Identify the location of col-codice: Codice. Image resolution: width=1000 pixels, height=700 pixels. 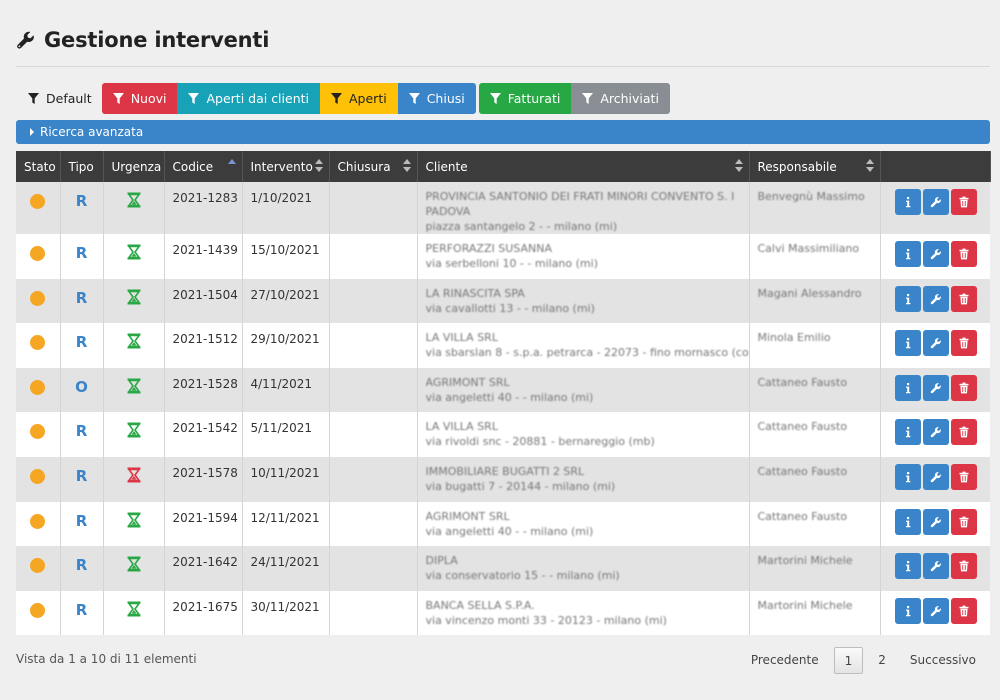
(203, 166).